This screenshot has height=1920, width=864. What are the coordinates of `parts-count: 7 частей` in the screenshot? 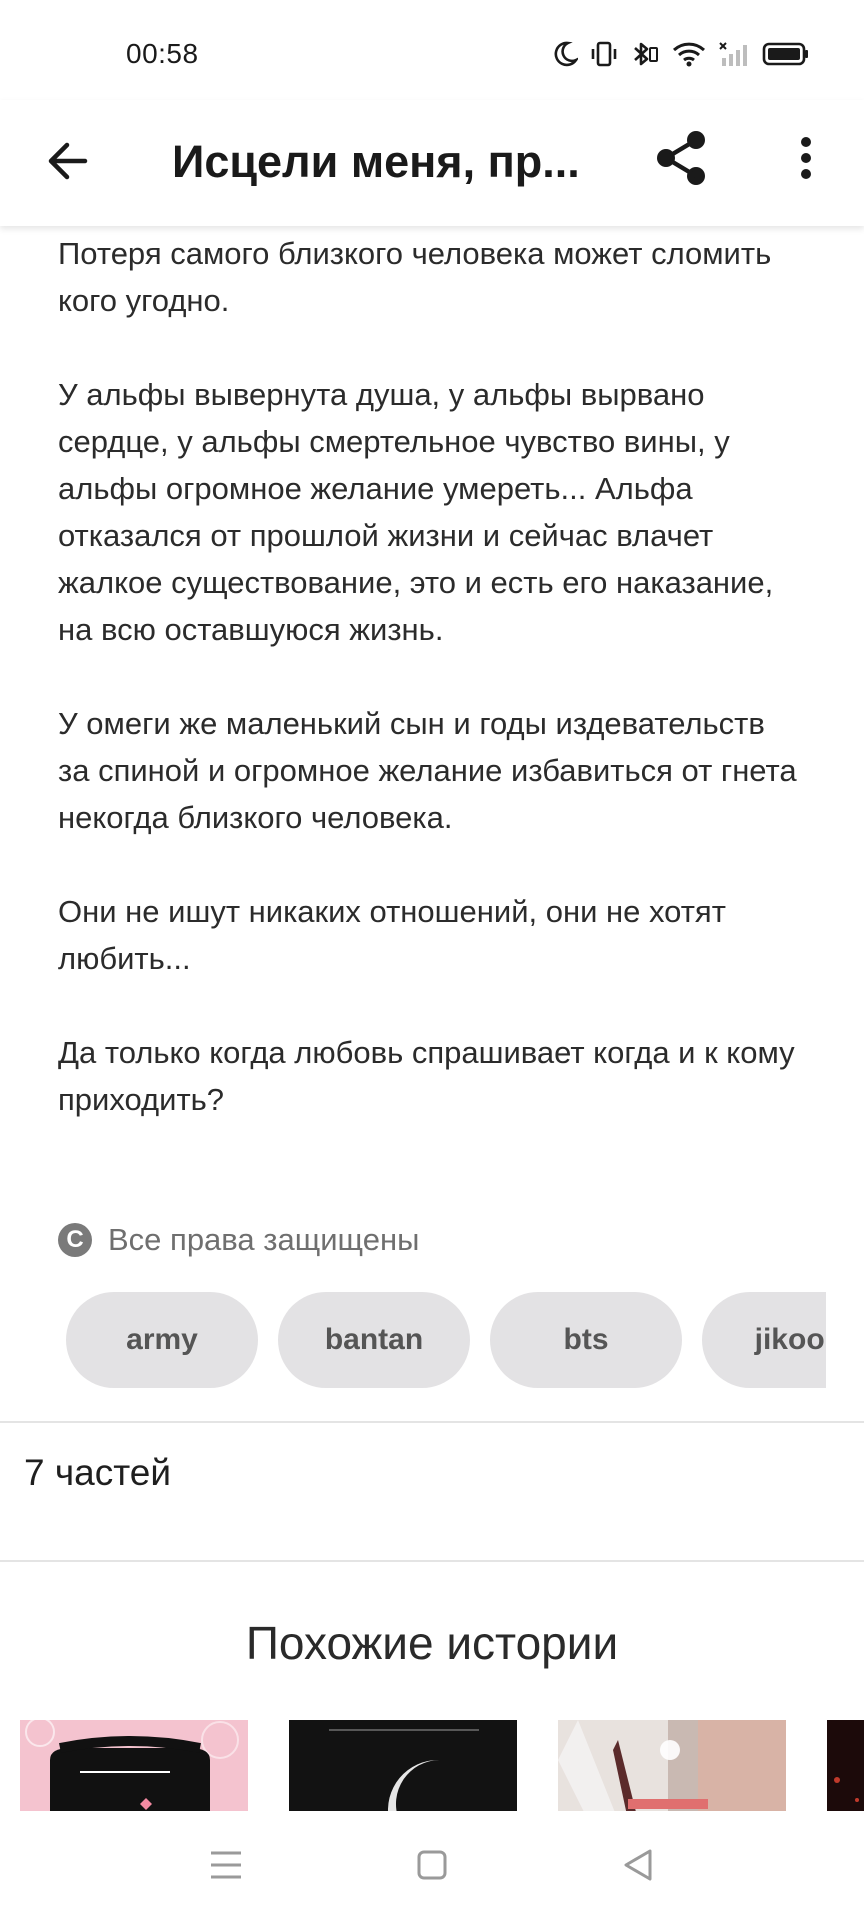 It's located at (97, 1473).